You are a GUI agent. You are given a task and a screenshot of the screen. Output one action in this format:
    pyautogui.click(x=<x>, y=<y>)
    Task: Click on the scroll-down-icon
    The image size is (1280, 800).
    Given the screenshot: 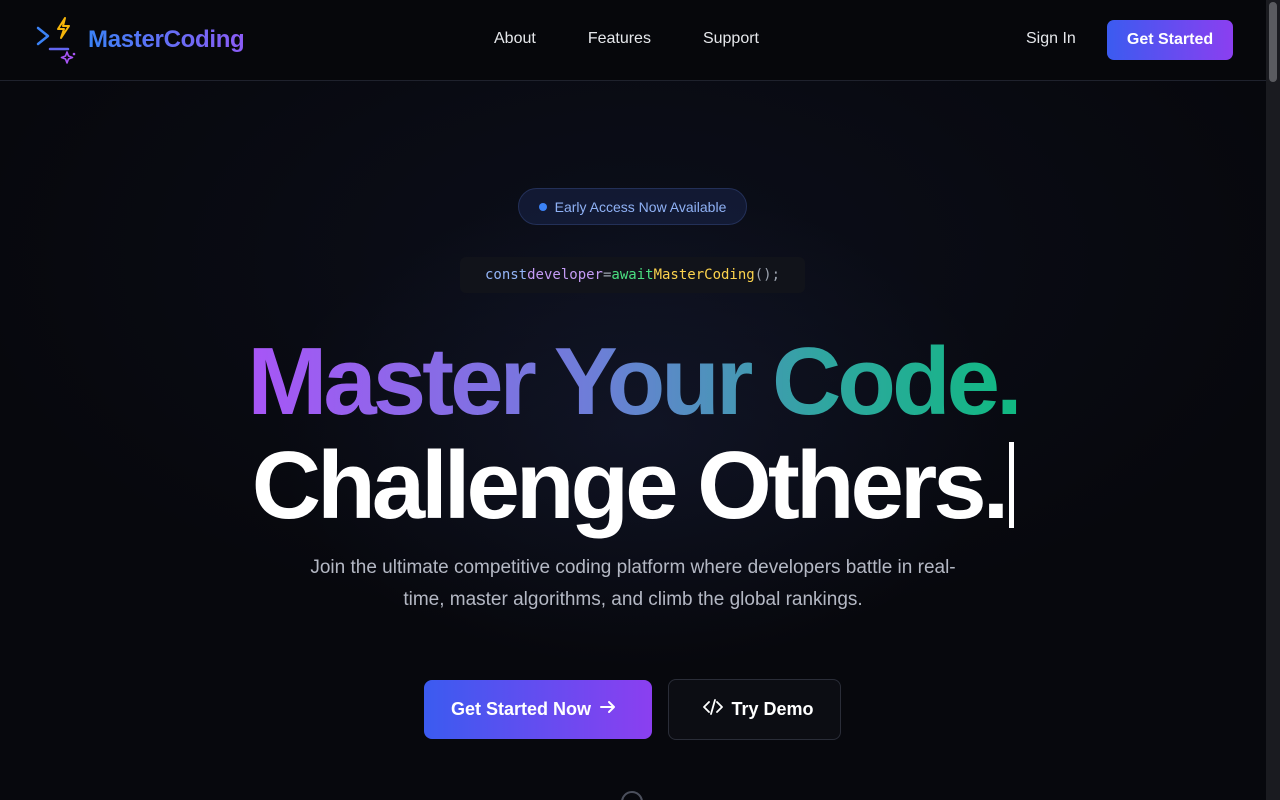 What is the action you would take?
    pyautogui.click(x=632, y=795)
    